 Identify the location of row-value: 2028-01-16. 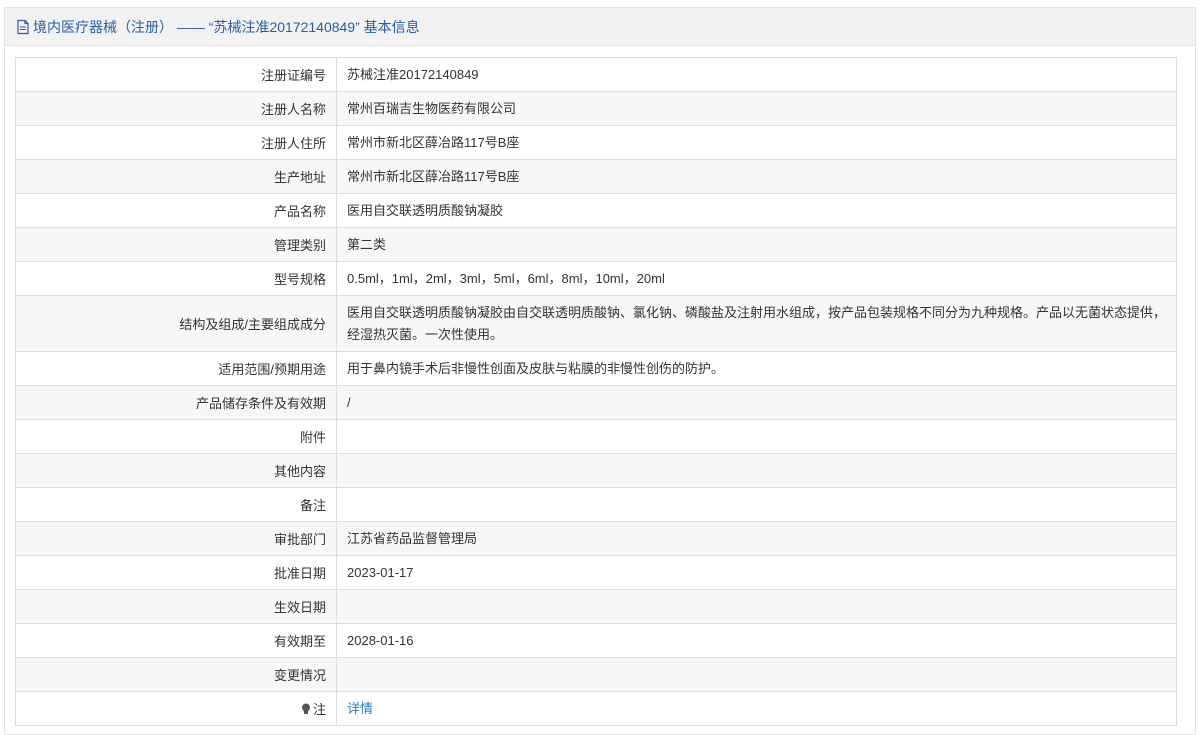
(756, 640).